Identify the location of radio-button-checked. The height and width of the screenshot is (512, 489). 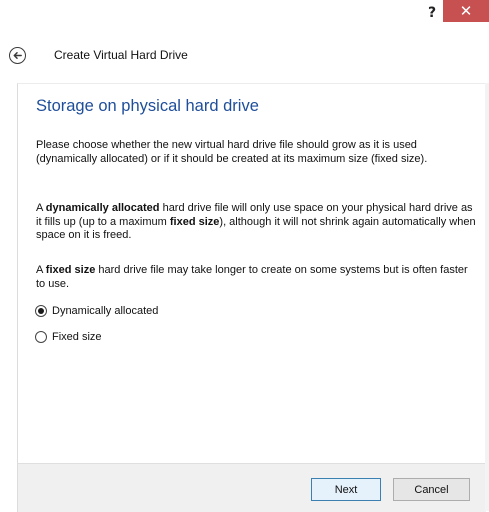
(41, 311).